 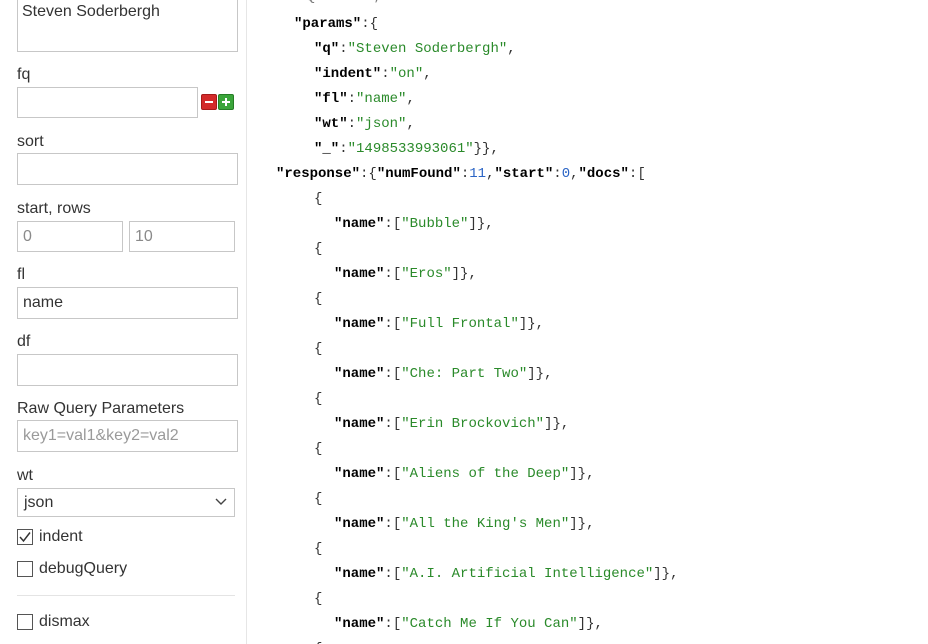 What do you see at coordinates (221, 501) in the screenshot?
I see `chevron-down-icon` at bounding box center [221, 501].